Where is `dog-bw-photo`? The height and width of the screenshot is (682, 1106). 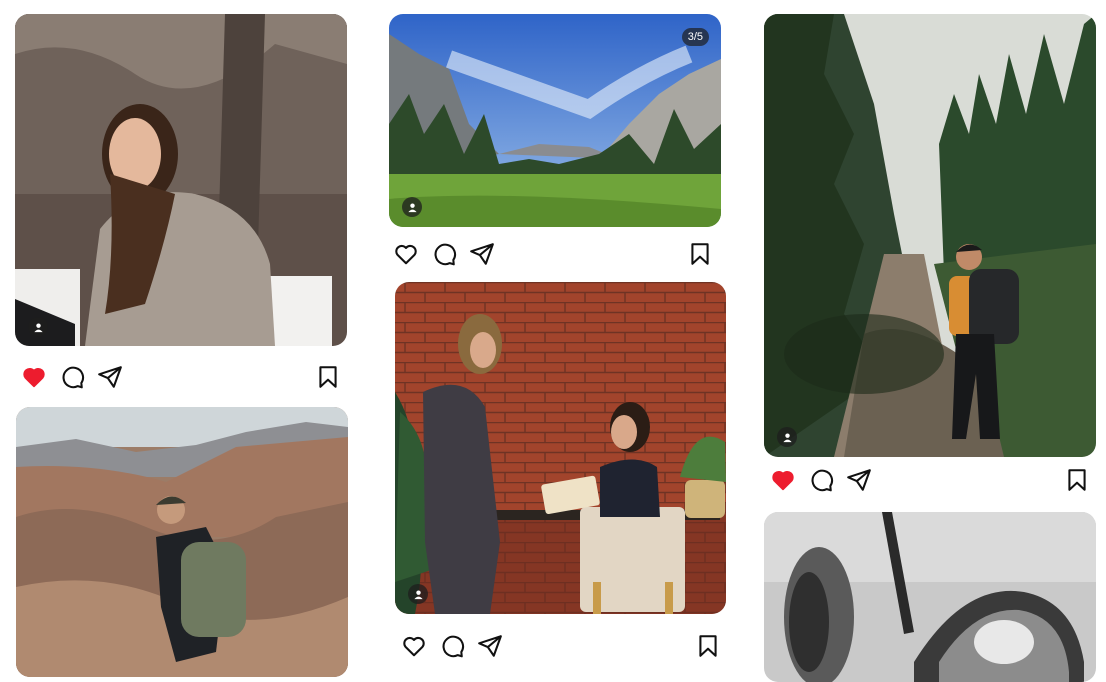 dog-bw-photo is located at coordinates (930, 597).